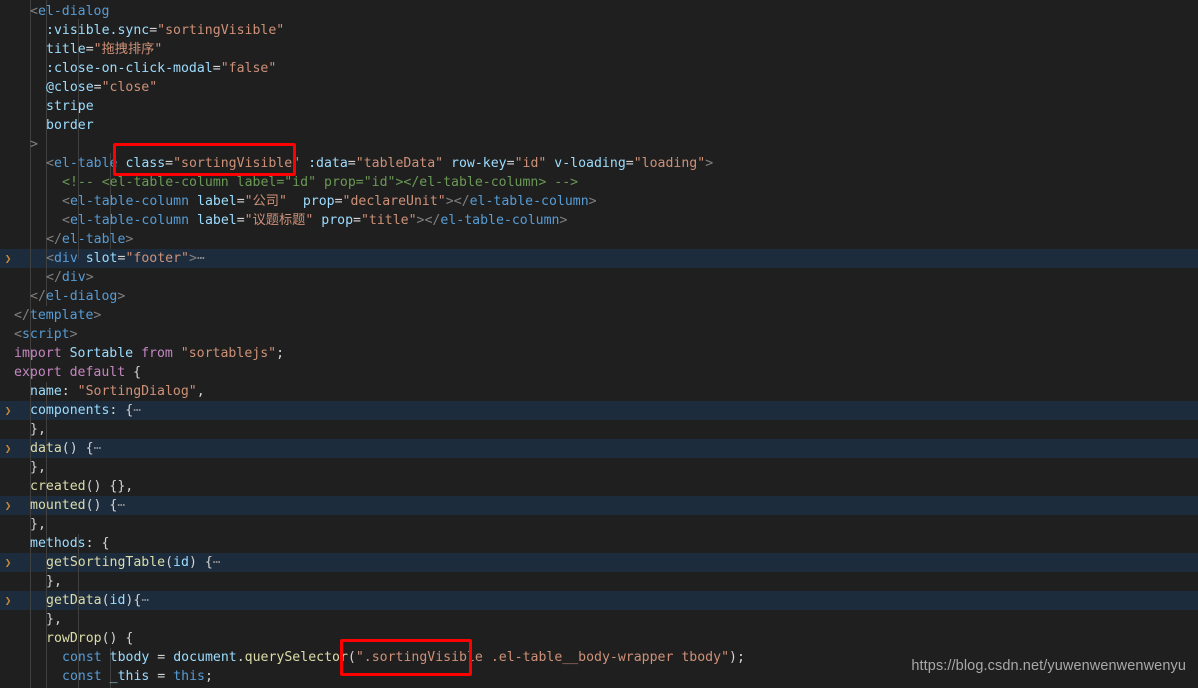 The width and height of the screenshot is (1198, 688). Describe the element at coordinates (69, 11) in the screenshot. I see `code-line: <el-dialog` at that location.